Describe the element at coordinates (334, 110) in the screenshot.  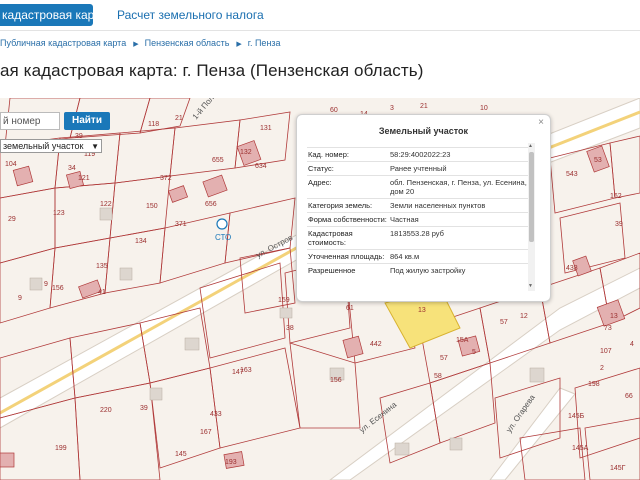
I see `plot-number: 60` at that location.